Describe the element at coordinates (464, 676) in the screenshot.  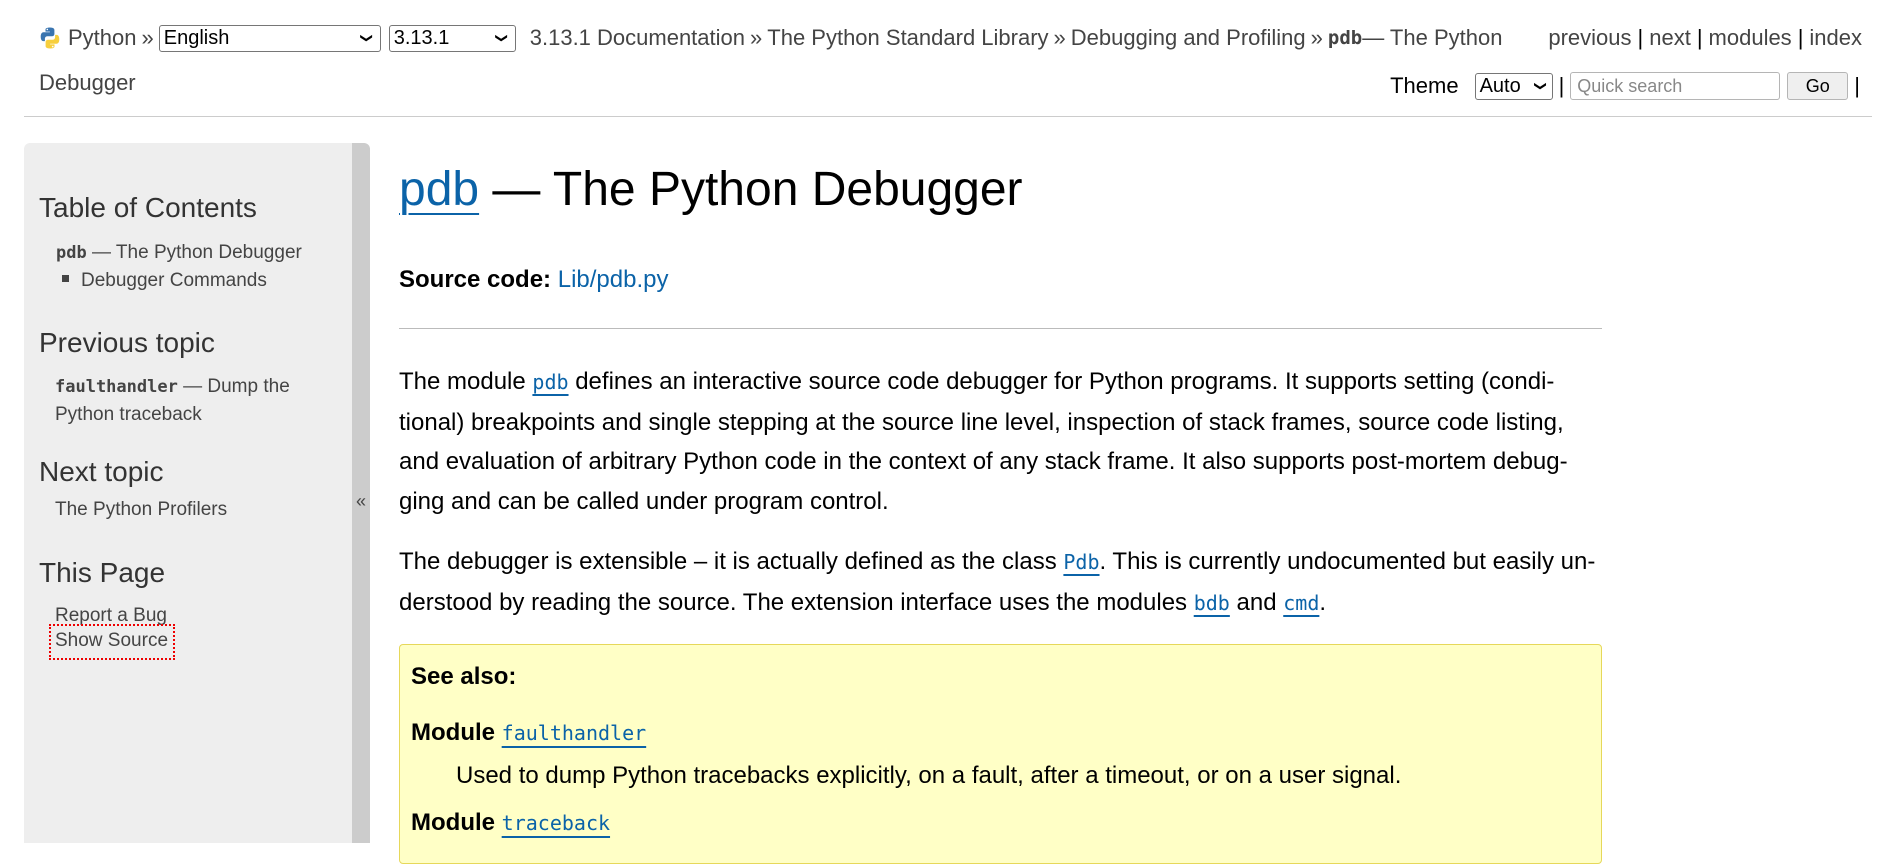
I see `see-also-heading: See also:` at that location.